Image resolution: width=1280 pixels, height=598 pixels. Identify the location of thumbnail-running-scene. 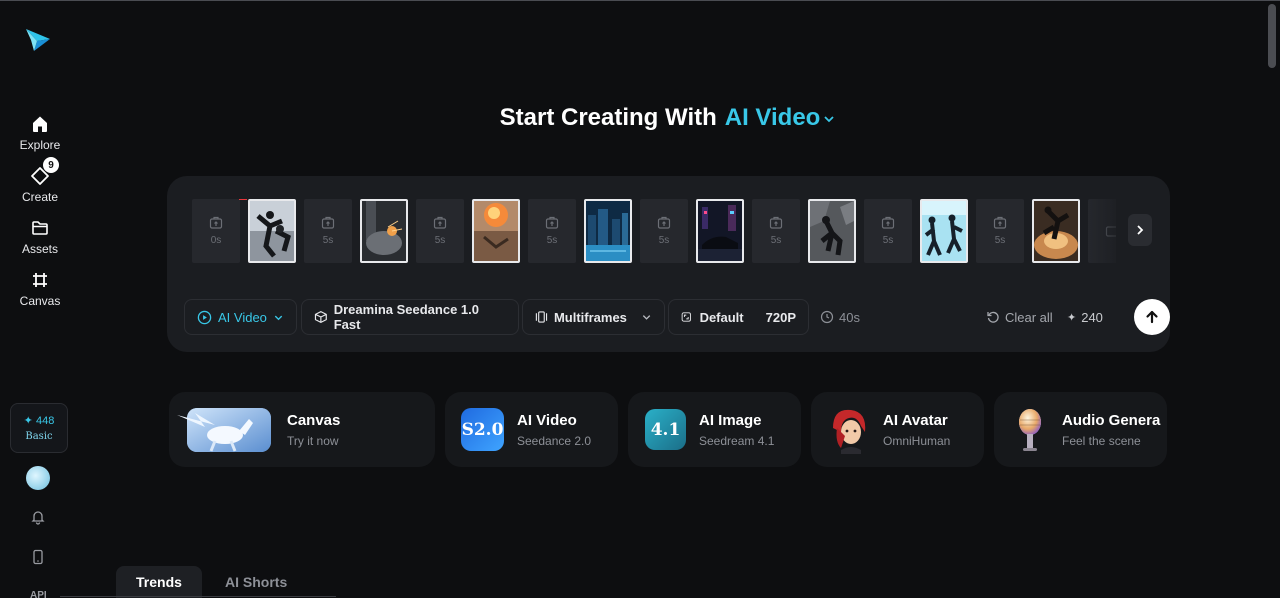
(944, 231).